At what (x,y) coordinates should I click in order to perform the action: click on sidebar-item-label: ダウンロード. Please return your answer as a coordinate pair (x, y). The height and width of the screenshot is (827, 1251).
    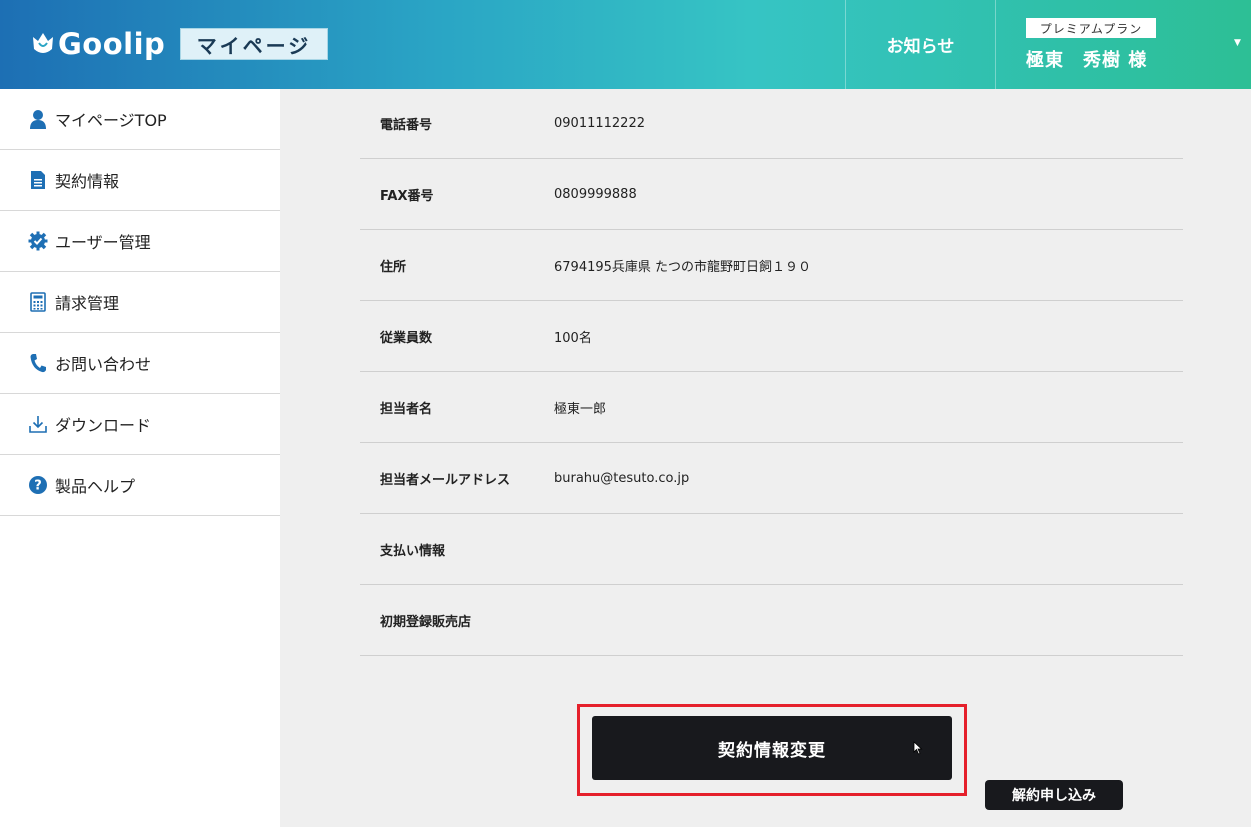
    Looking at the image, I should click on (103, 425).